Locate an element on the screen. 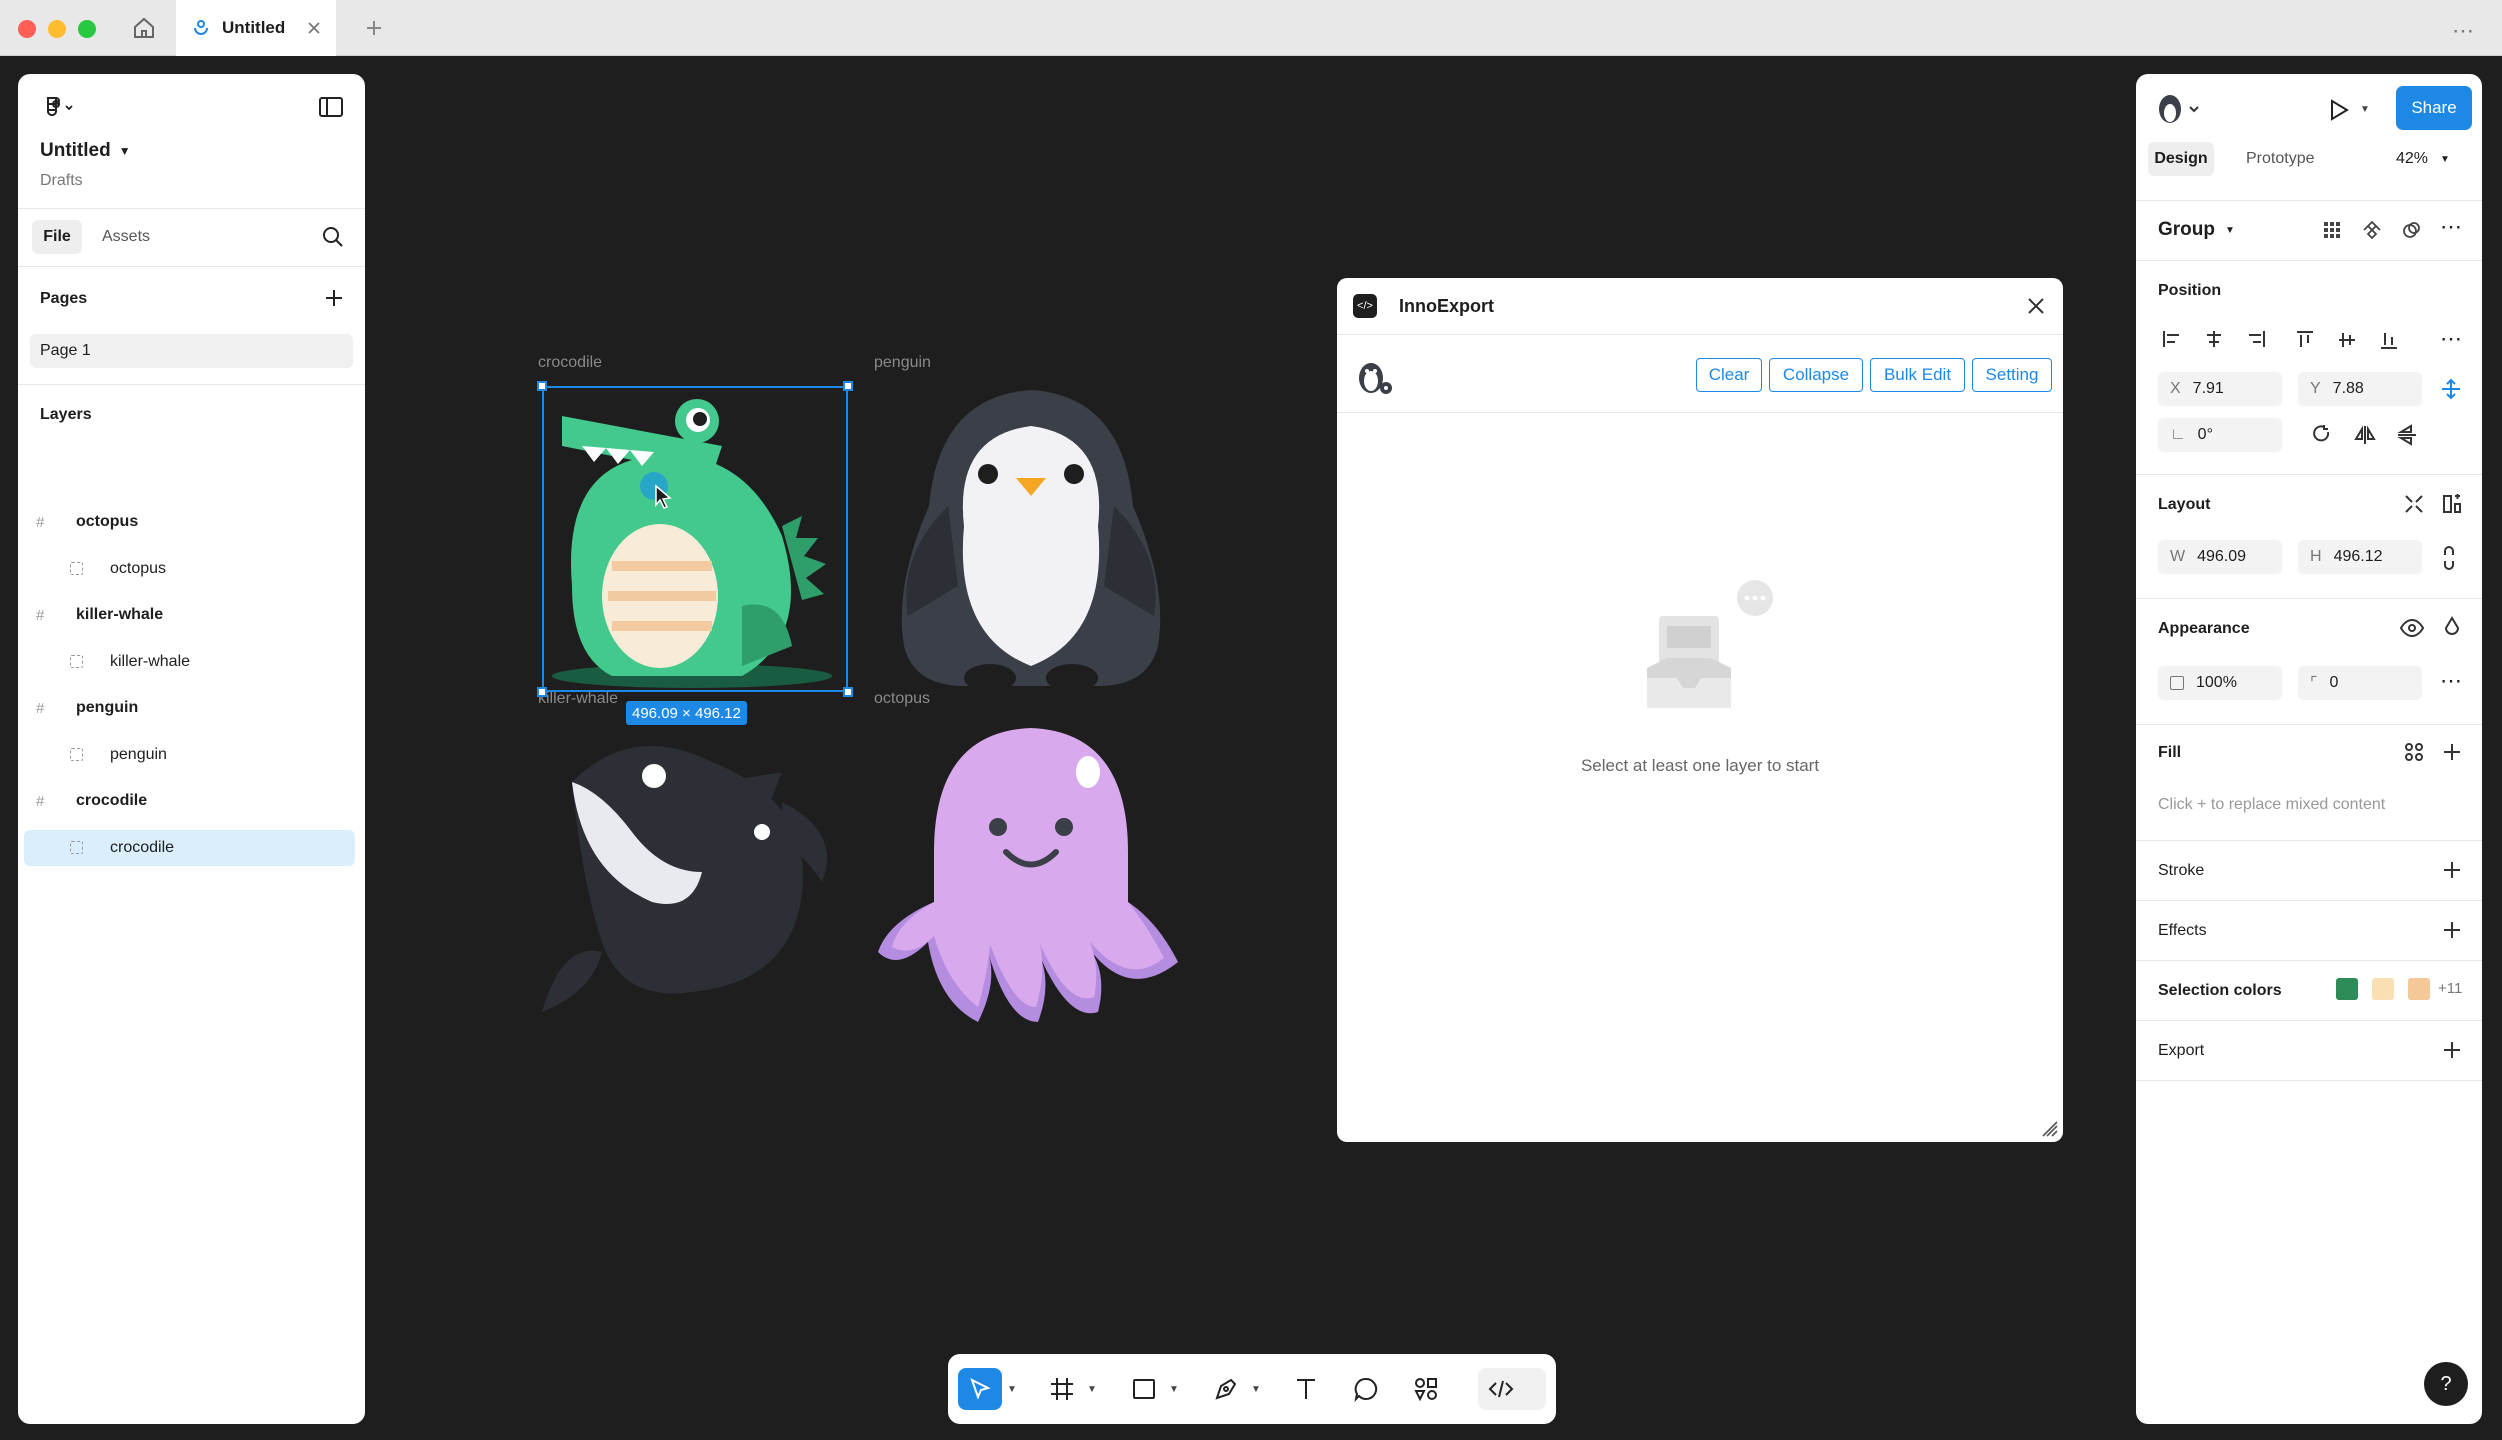 This screenshot has height=1440, width=2502. home-icon is located at coordinates (144, 28).